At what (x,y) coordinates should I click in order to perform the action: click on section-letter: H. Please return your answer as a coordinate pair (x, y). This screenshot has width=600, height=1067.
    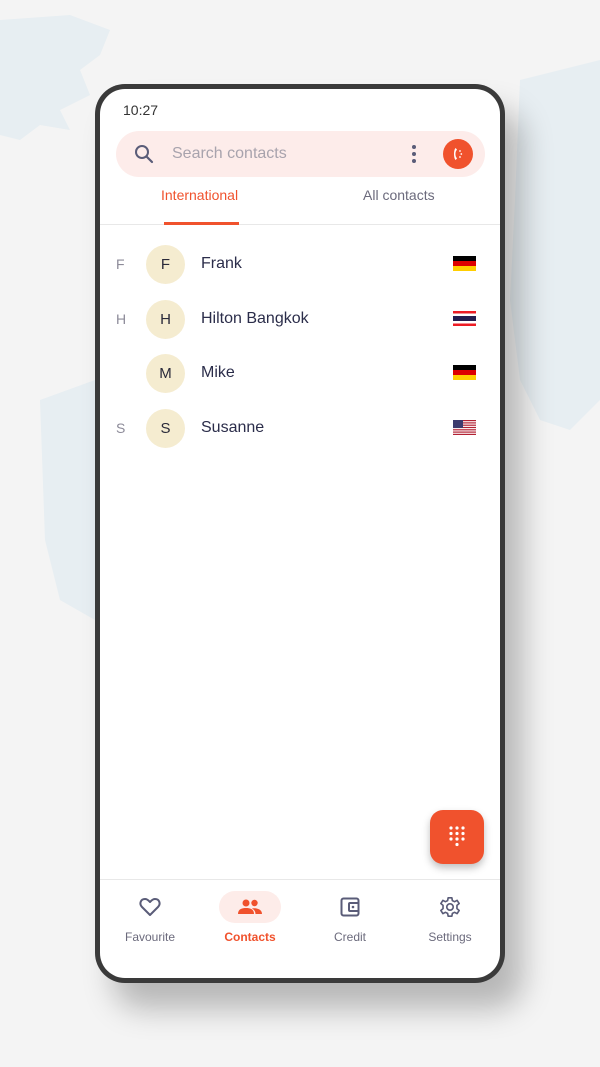
    Looking at the image, I should click on (121, 318).